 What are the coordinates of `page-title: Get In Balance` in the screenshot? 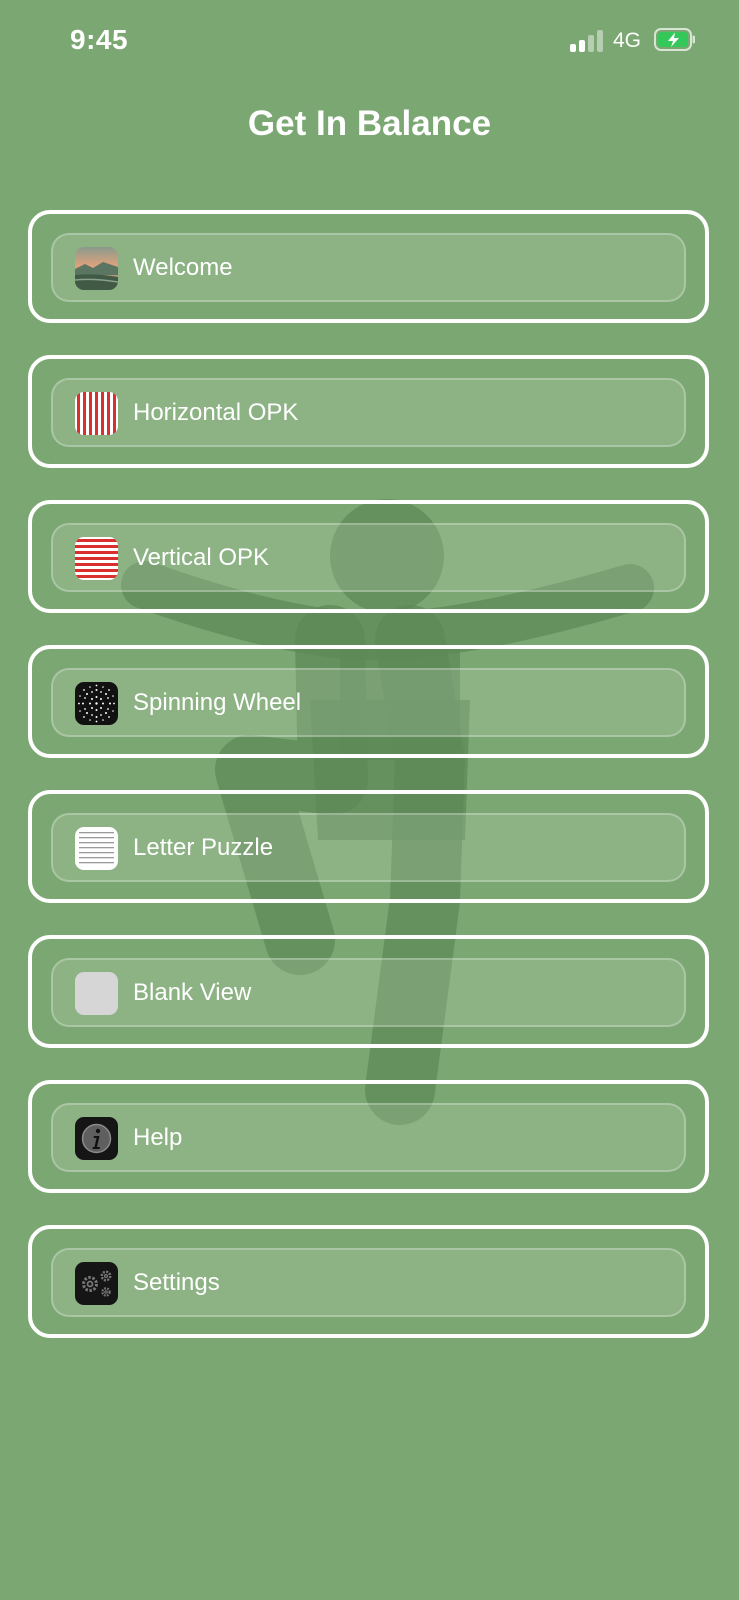 It's located at (369, 123).